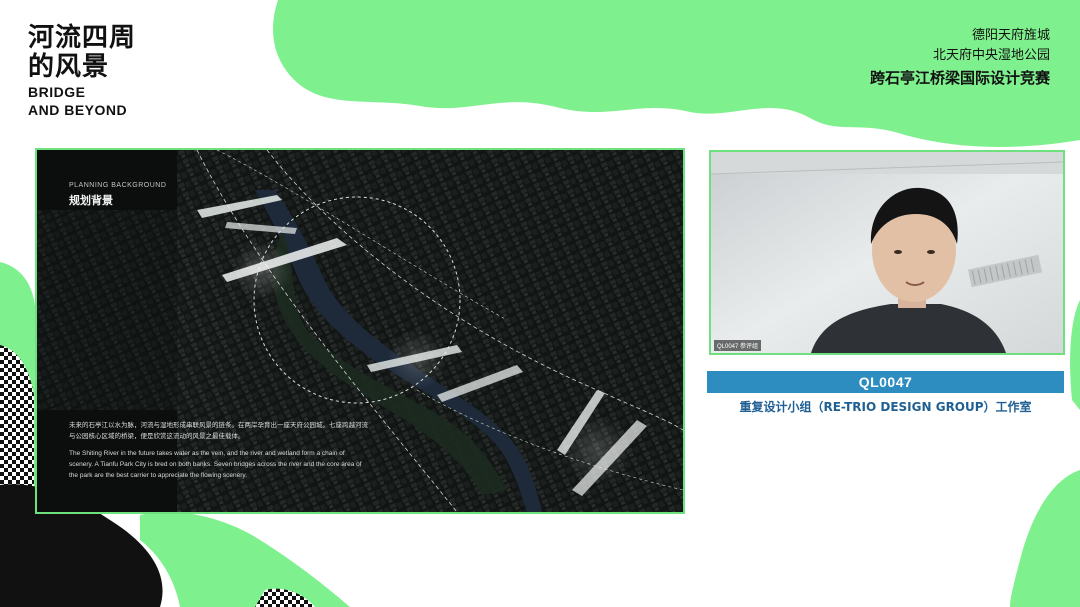  I want to click on green-blob-bottom, so click(245, 559).